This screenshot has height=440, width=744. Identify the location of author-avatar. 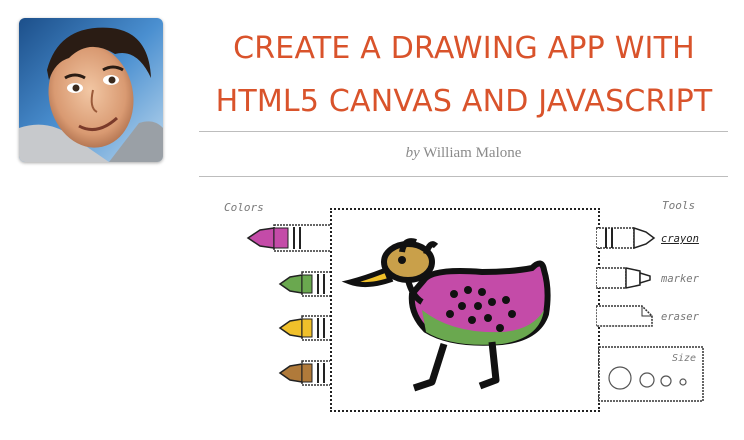
(91, 90).